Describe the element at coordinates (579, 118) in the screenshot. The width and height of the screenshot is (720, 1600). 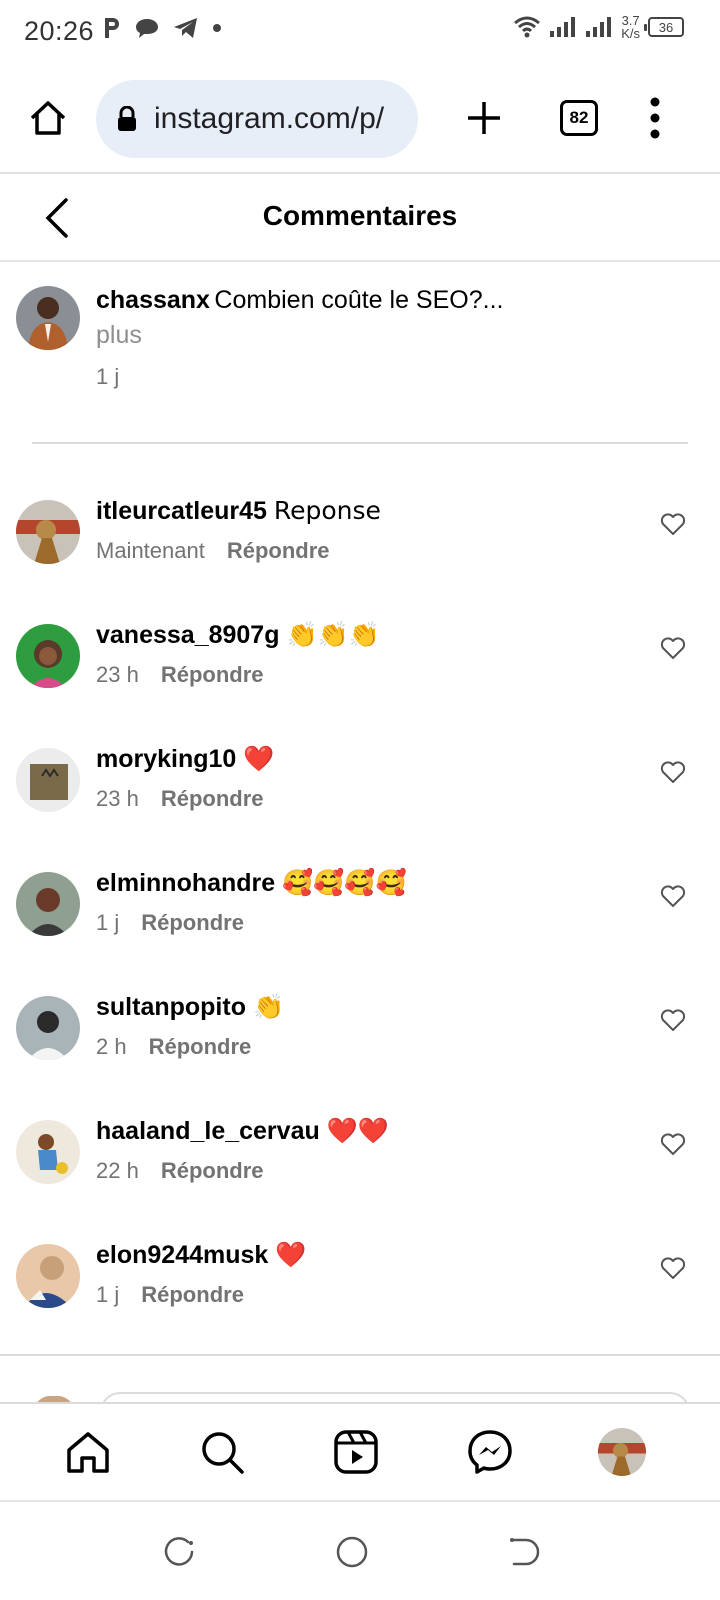
I see `tab-switcher-button: 82` at that location.